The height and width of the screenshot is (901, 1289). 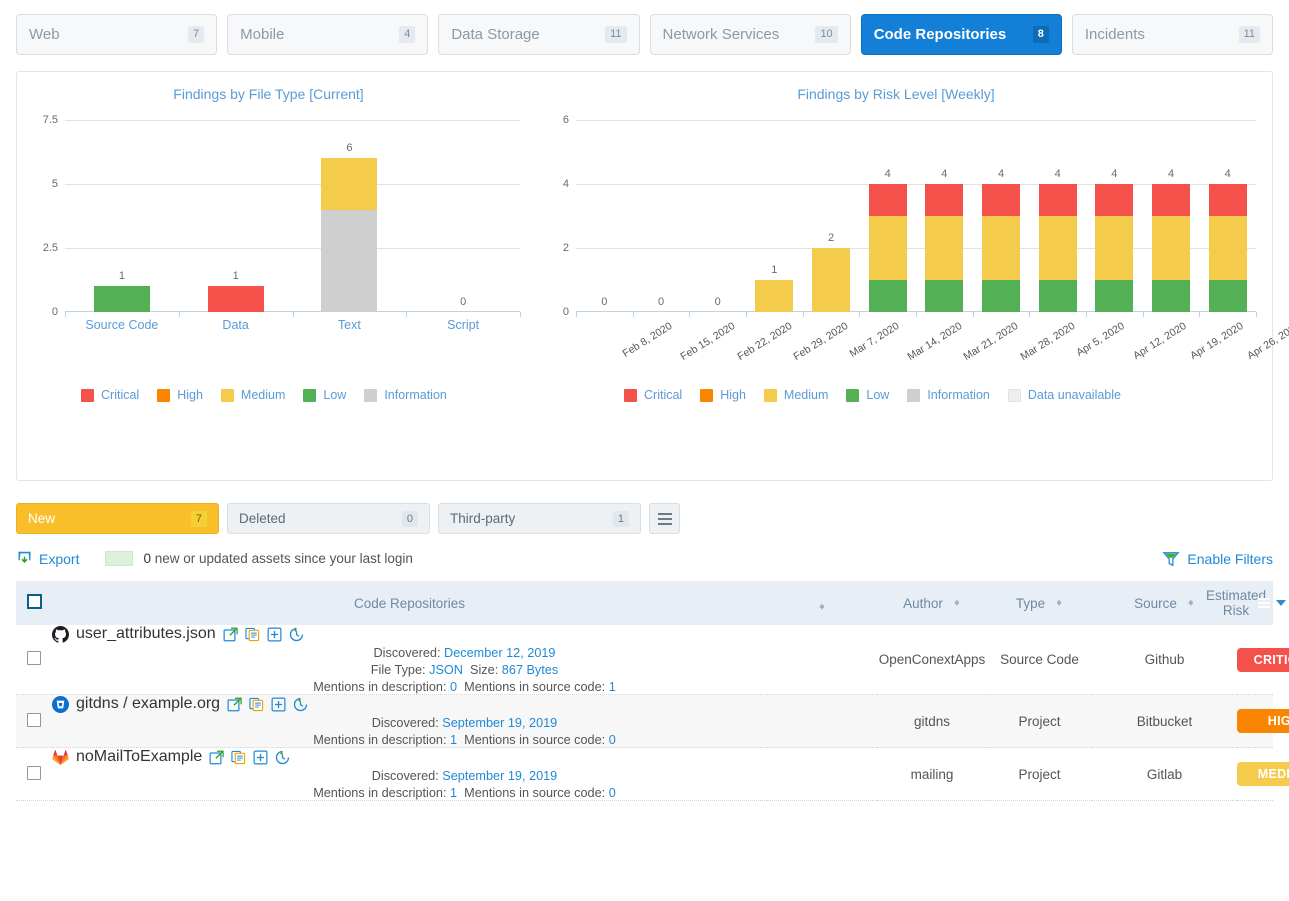 I want to click on category-tab-incidents: Incidents 11, so click(x=1172, y=34).